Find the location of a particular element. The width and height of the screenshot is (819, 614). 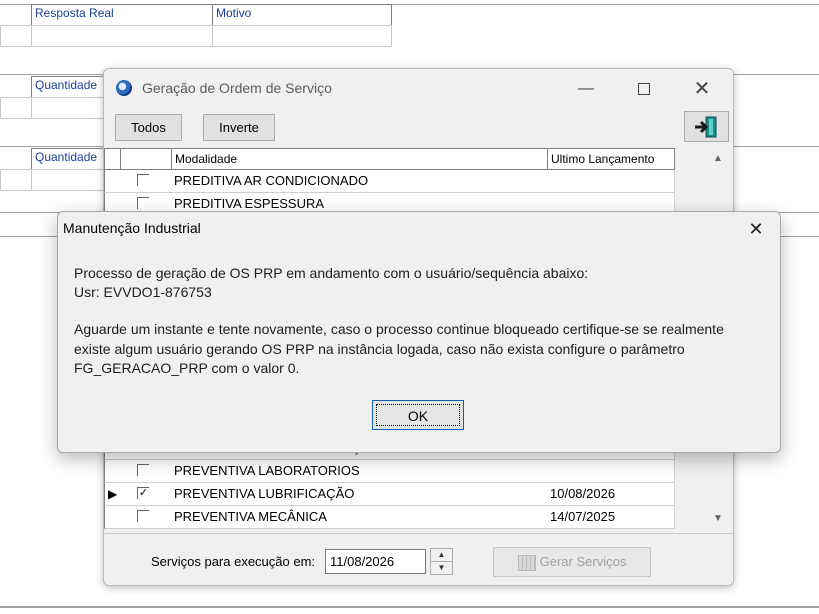

scroll-down-icon: ▼ is located at coordinates (718, 518).